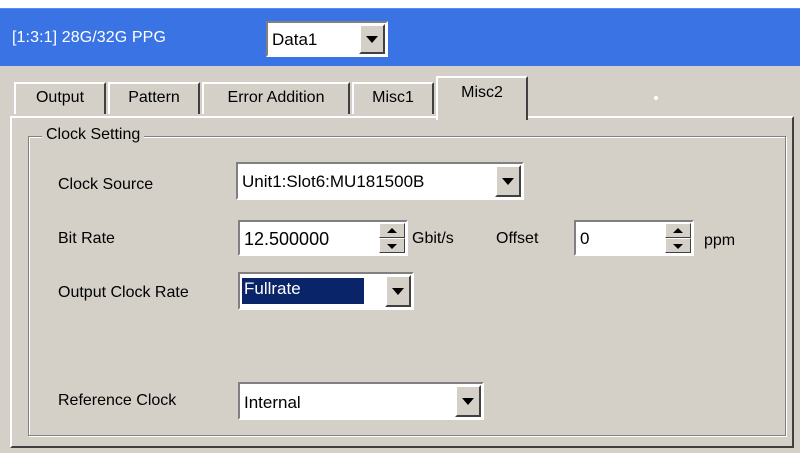 This screenshot has width=800, height=453. Describe the element at coordinates (585, 238) in the screenshot. I see `offset-value: 0` at that location.